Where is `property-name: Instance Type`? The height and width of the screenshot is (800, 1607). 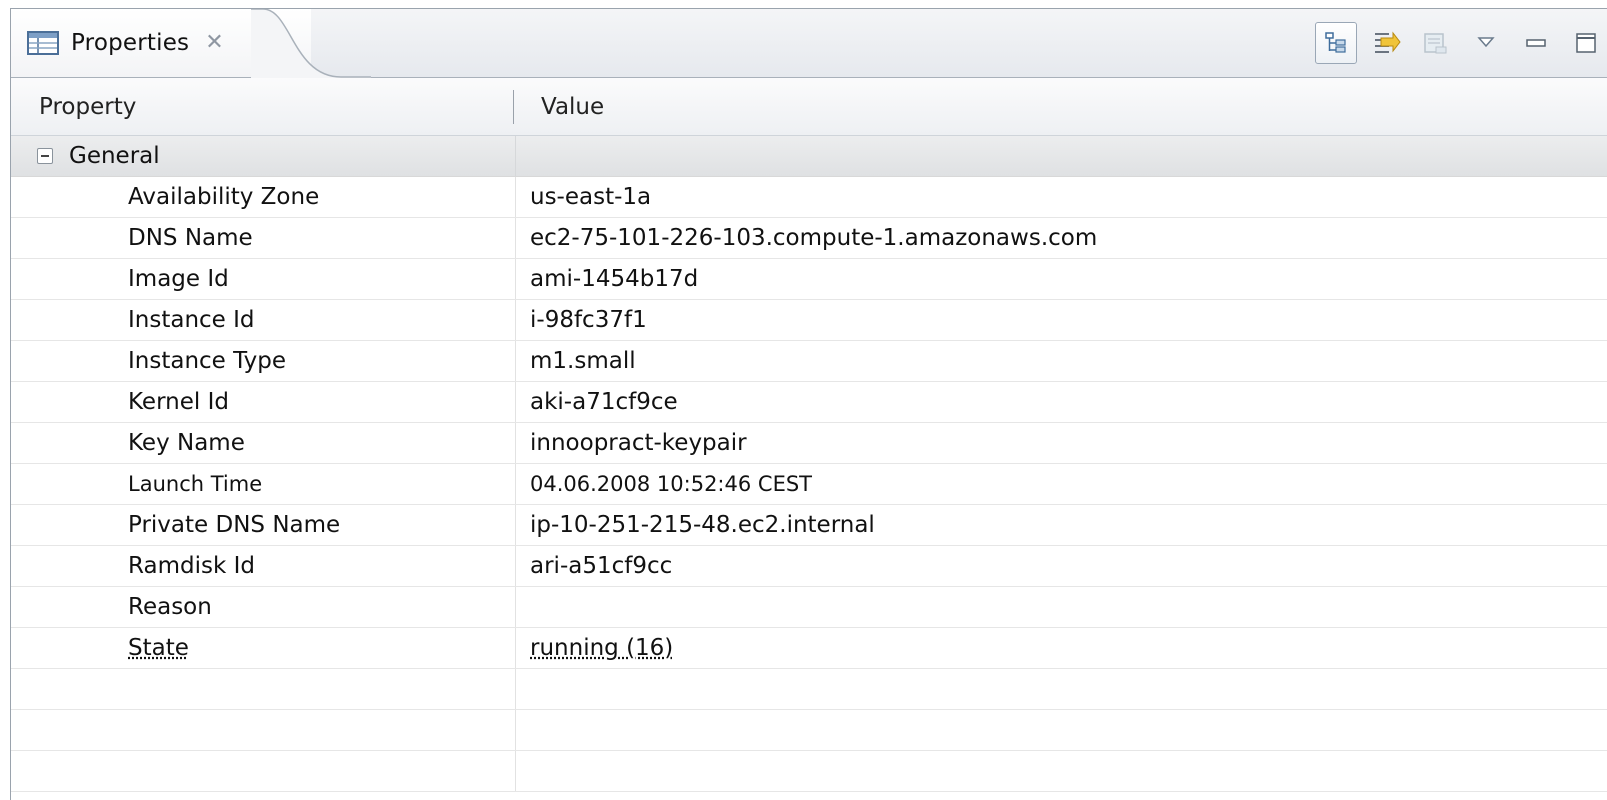 property-name: Instance Type is located at coordinates (207, 361).